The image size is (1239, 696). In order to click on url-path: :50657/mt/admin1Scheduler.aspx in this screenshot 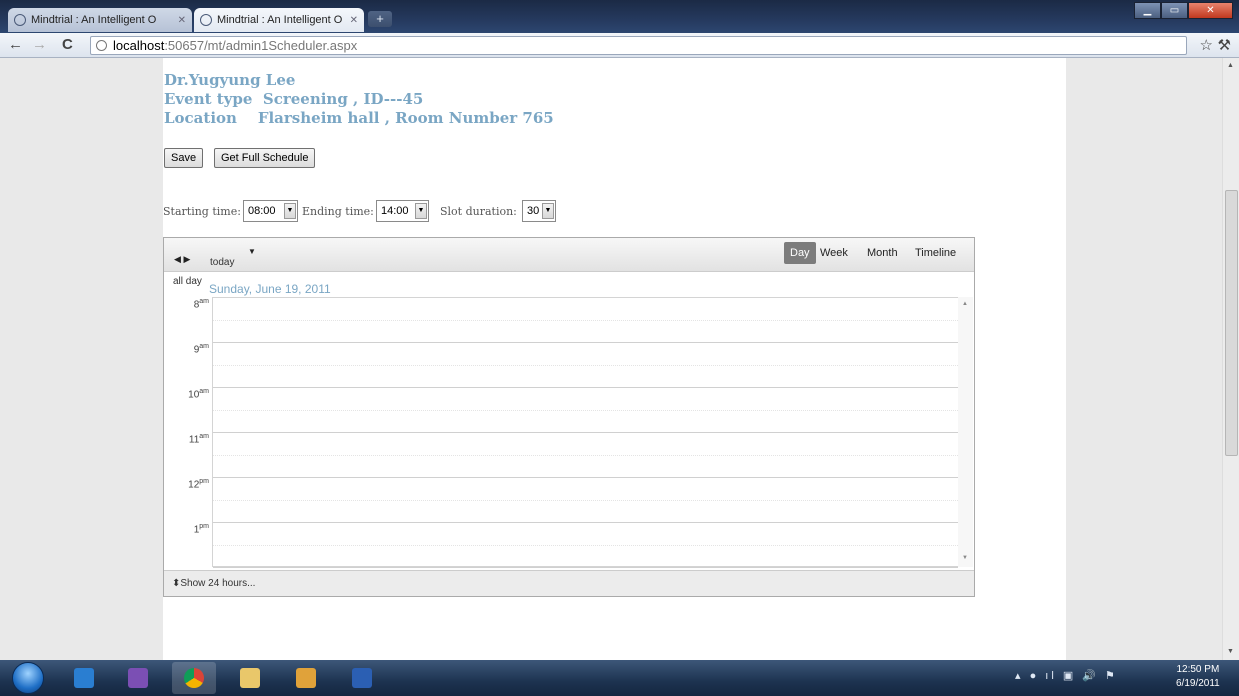, I will do `click(261, 45)`.